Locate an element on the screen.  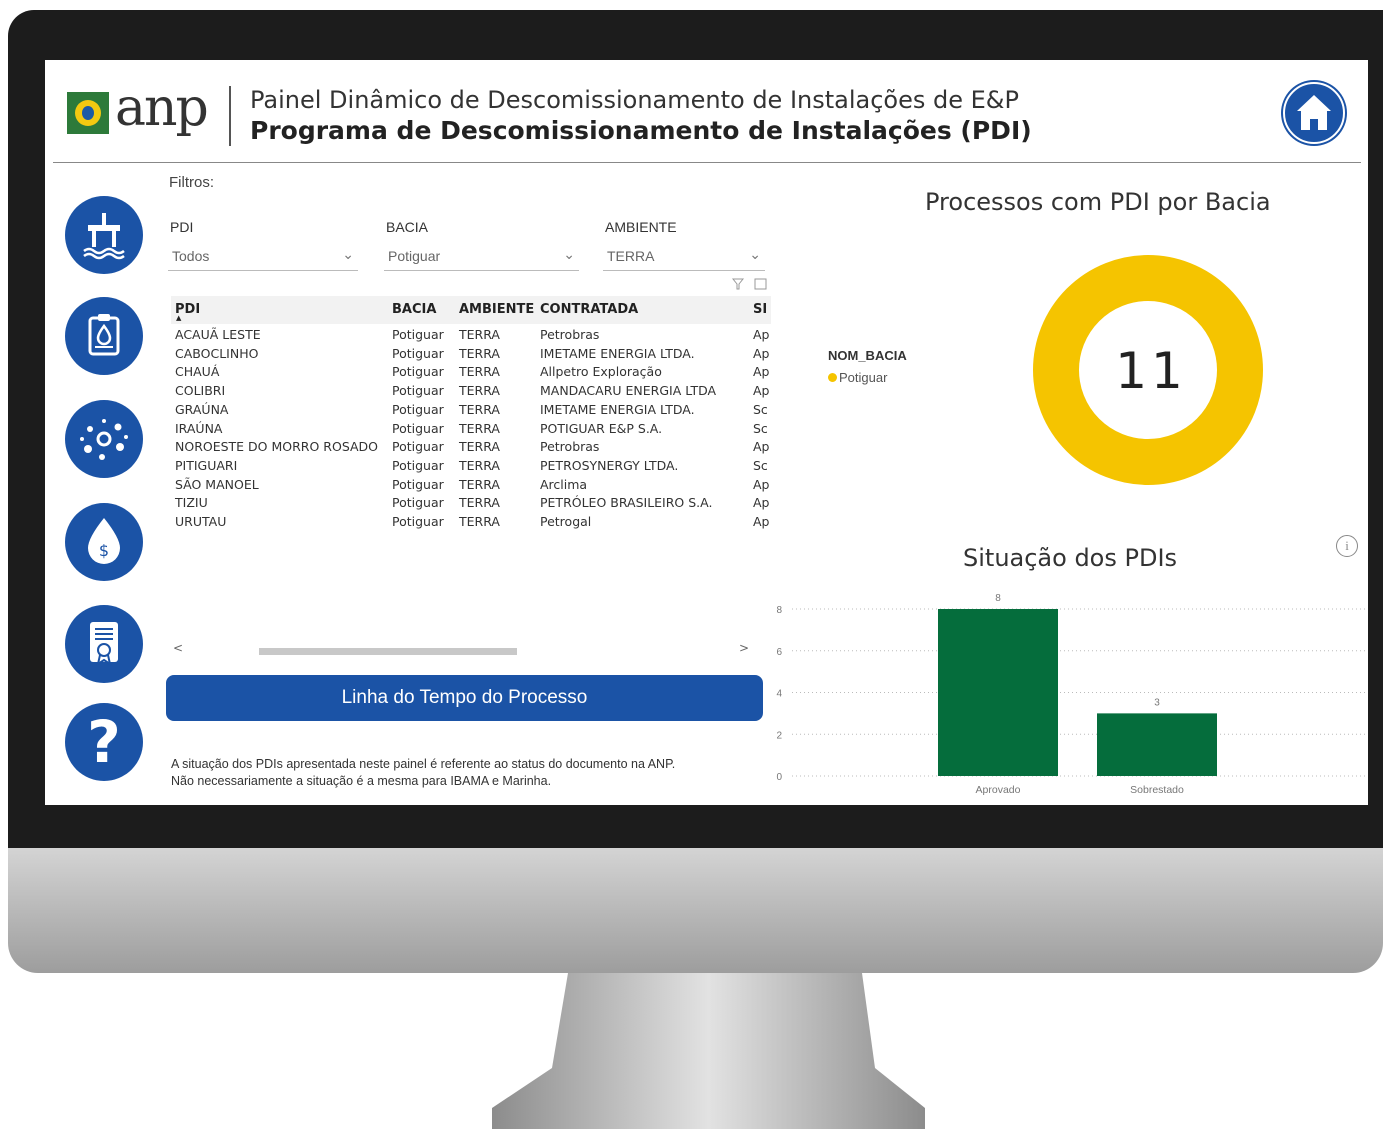
table-cell-contratada: POTIGUAR E&P S.A. is located at coordinates (601, 428).